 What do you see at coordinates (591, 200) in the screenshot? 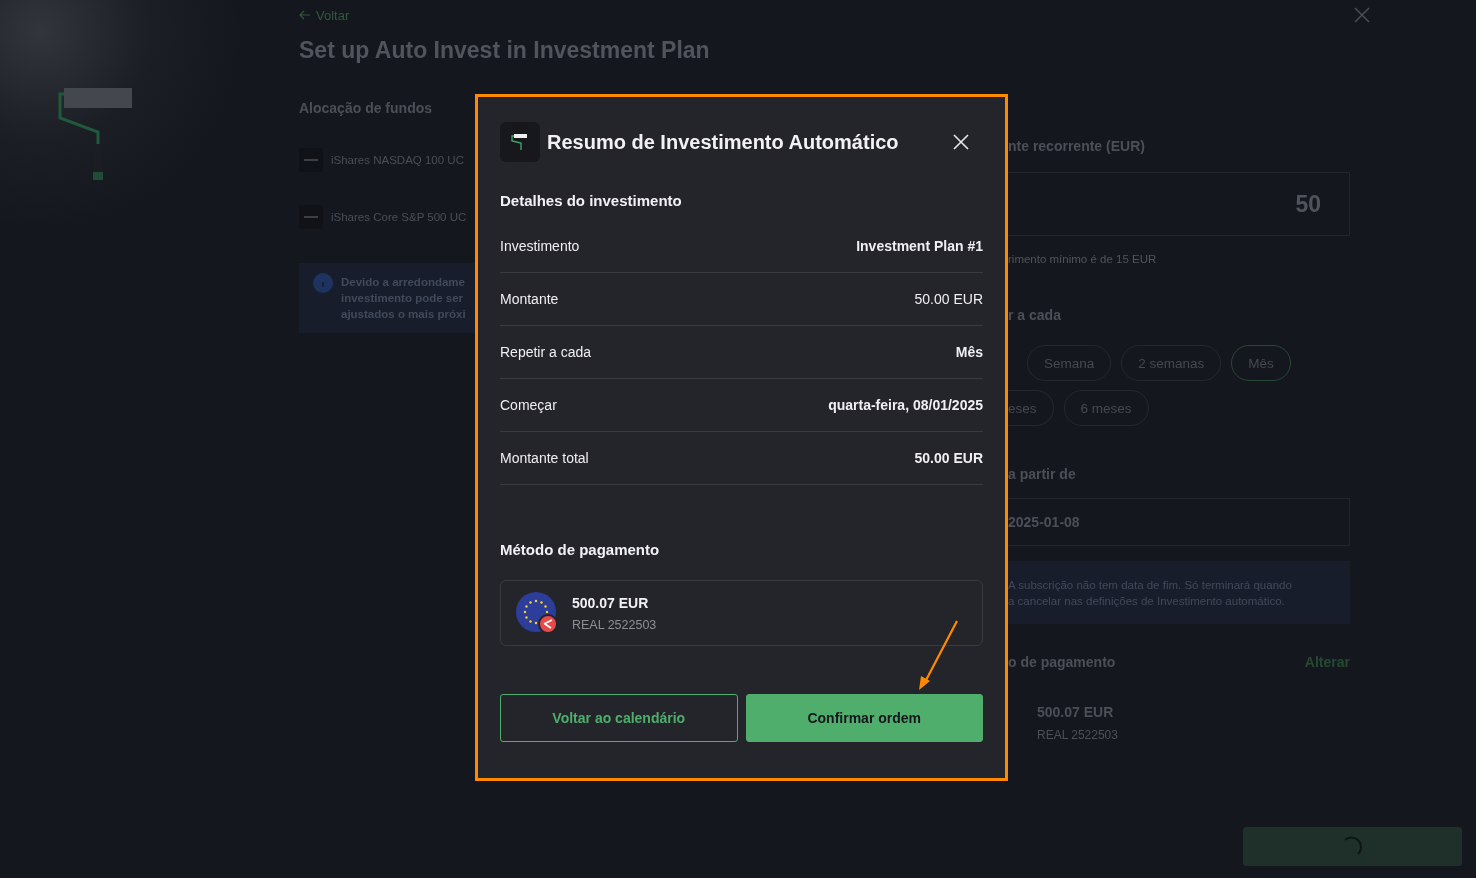
I see `section-heading: Detalhes do investimento` at bounding box center [591, 200].